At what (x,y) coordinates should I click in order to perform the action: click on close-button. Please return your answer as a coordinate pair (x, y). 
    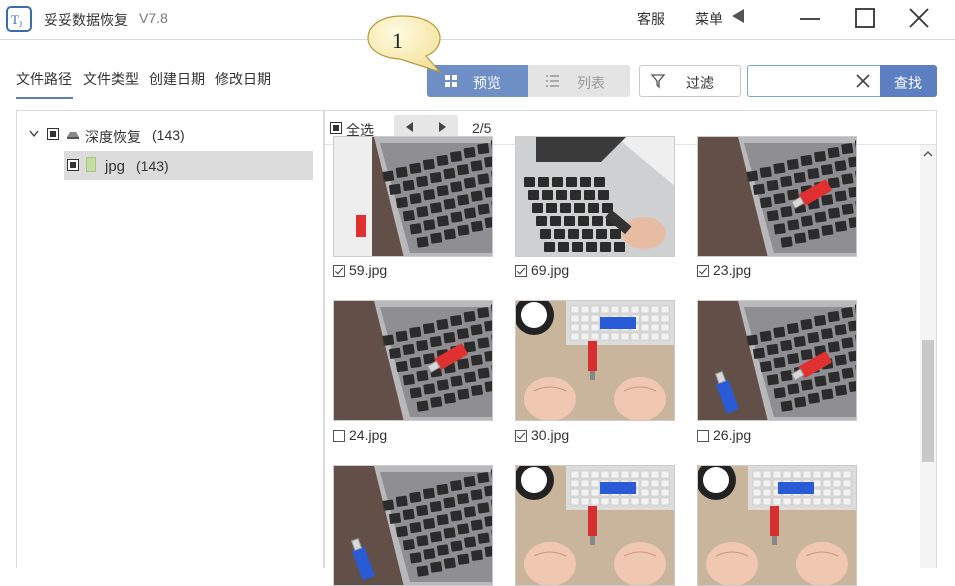
    Looking at the image, I should click on (919, 19).